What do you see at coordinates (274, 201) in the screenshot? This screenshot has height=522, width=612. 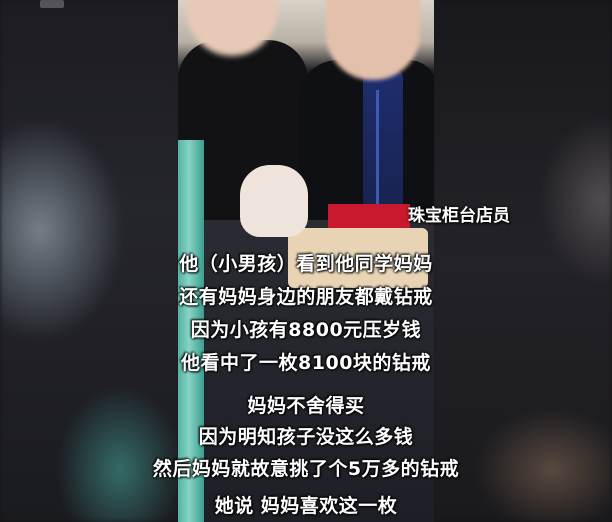 I see `hand` at bounding box center [274, 201].